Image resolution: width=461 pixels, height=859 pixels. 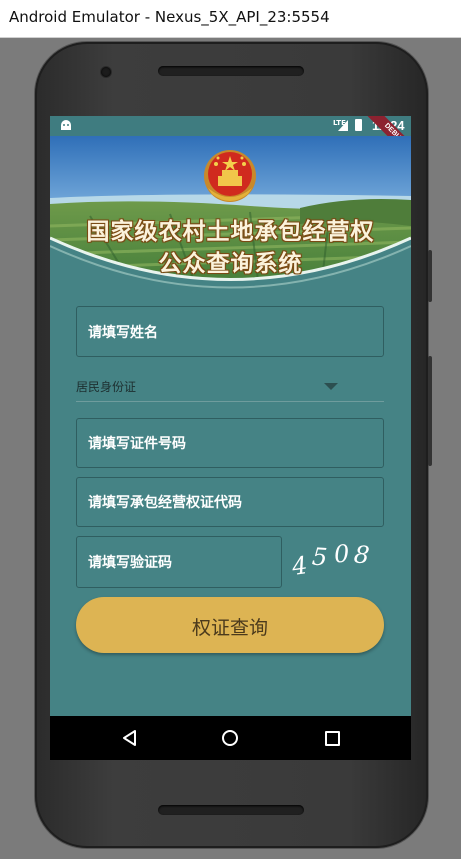 What do you see at coordinates (106, 387) in the screenshot?
I see `id-type-selected-value: 居民身份证` at bounding box center [106, 387].